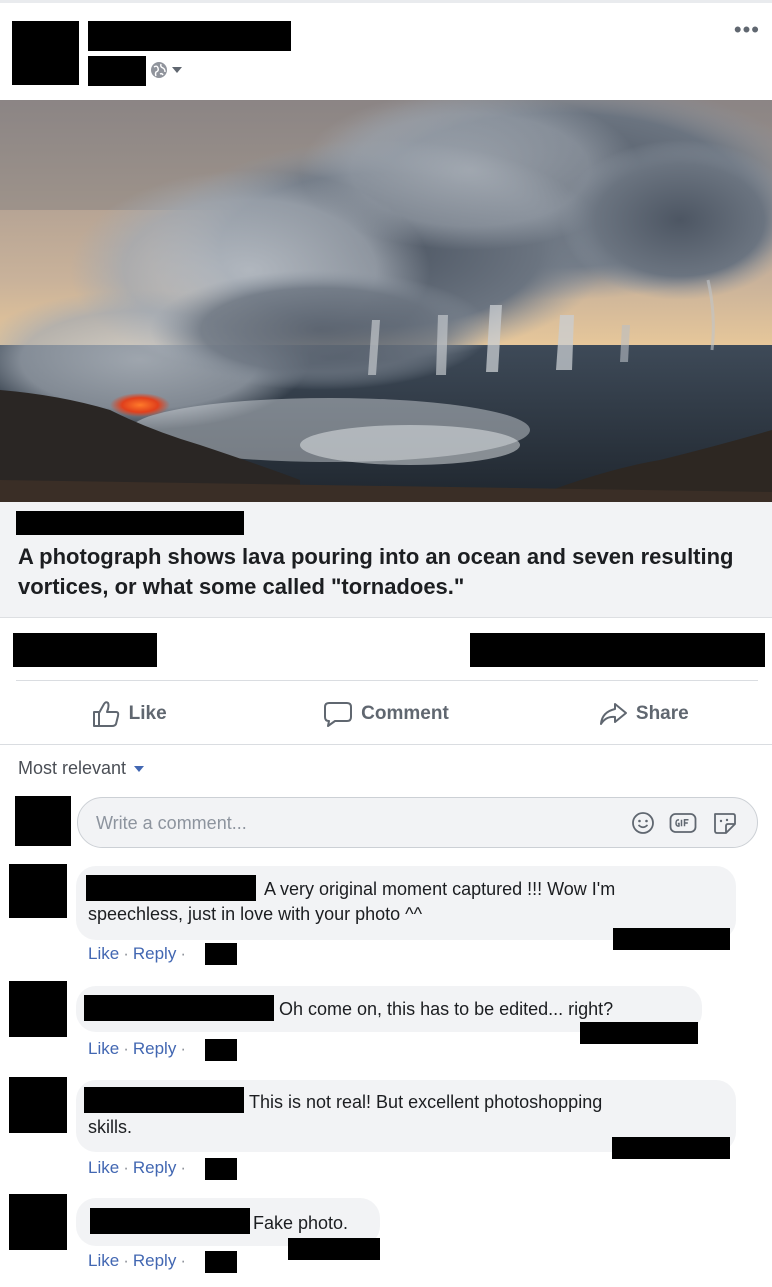  Describe the element at coordinates (747, 30) in the screenshot. I see `more-options-button: •••` at that location.